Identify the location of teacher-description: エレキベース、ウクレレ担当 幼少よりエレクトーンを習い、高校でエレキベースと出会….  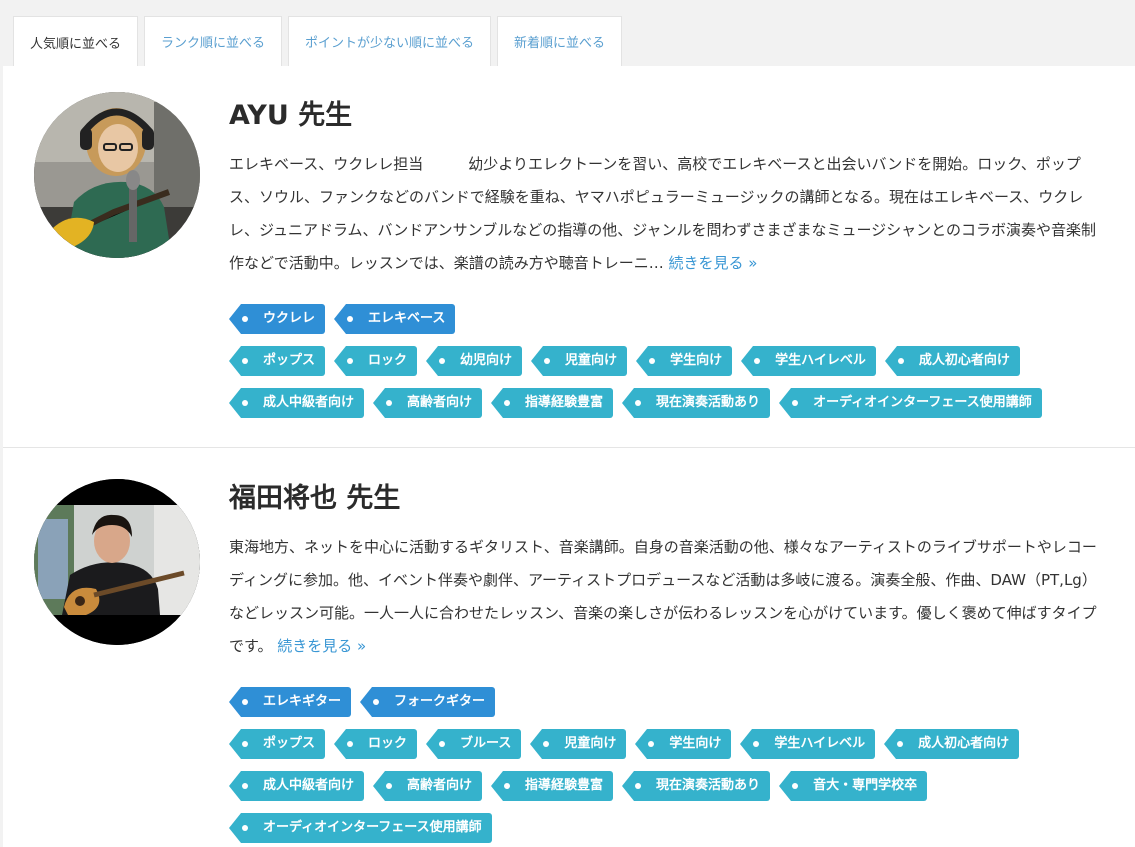
(663, 214).